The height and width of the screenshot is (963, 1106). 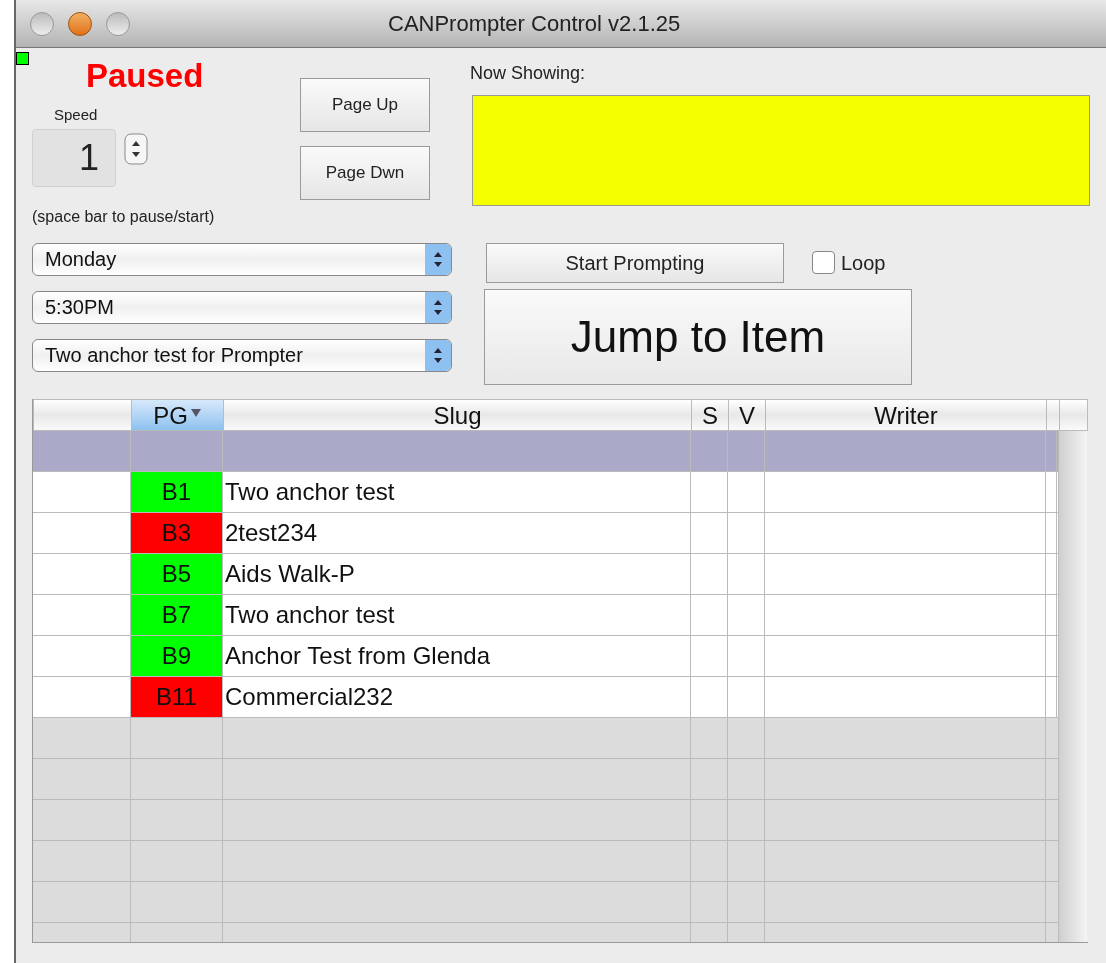 I want to click on jump-to-item-button: Jump to Item, so click(x=698, y=336).